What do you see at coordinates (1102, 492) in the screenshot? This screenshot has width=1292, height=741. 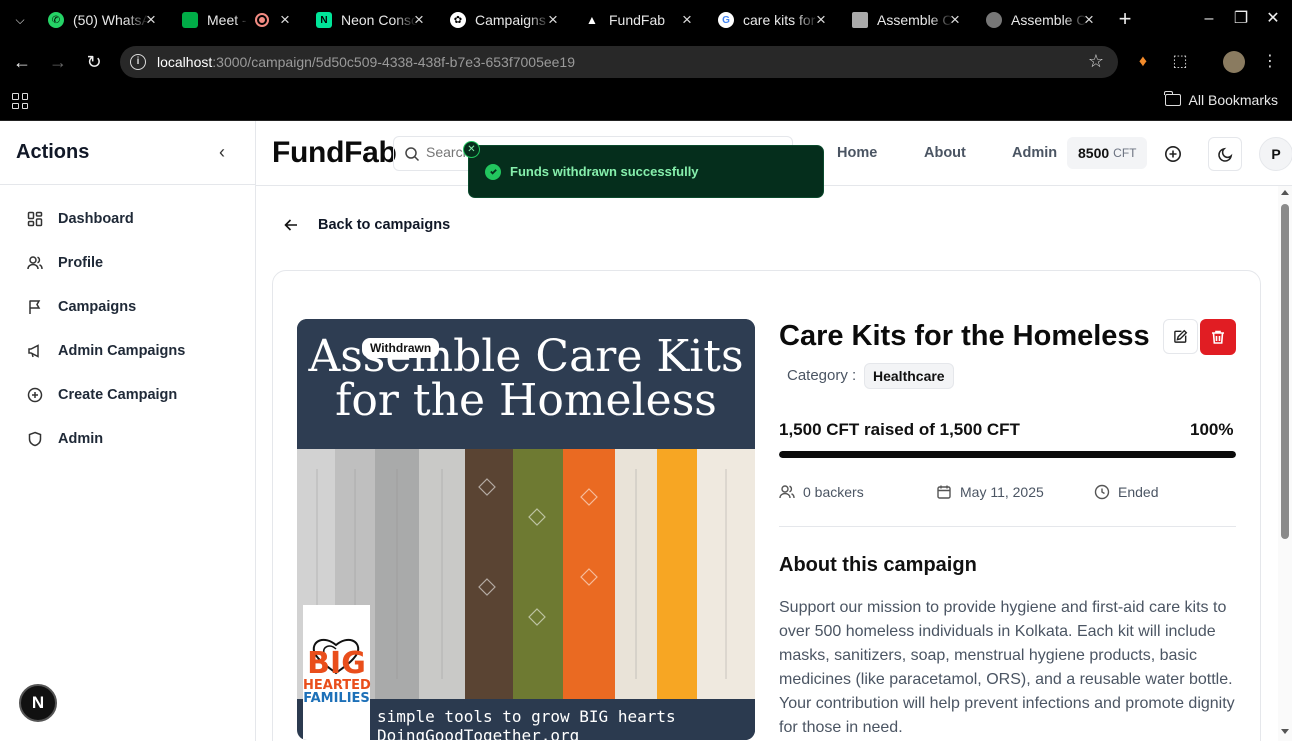 I see `clock-icon` at bounding box center [1102, 492].